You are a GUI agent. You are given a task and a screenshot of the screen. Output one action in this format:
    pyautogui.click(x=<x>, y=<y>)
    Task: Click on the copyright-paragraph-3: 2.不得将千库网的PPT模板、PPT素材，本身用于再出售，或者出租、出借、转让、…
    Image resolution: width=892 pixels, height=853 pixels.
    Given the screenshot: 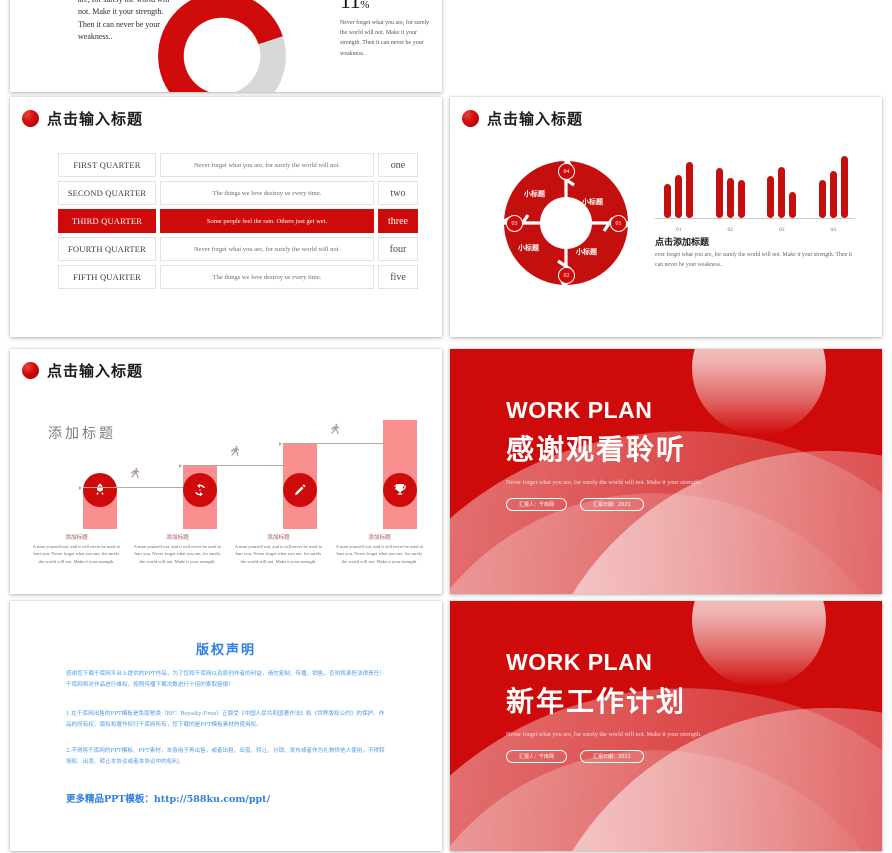 What is the action you would take?
    pyautogui.click(x=225, y=757)
    